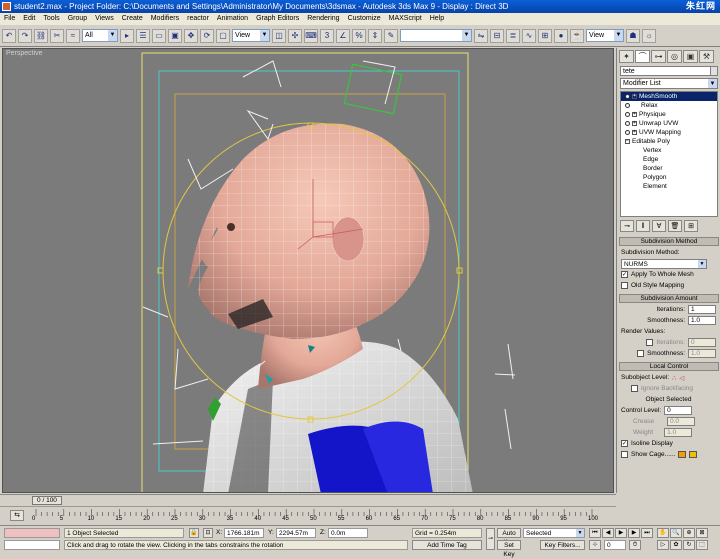 The image size is (720, 559). What do you see at coordinates (513, 35) in the screenshot?
I see `layer-manager-icon: ≣` at bounding box center [513, 35].